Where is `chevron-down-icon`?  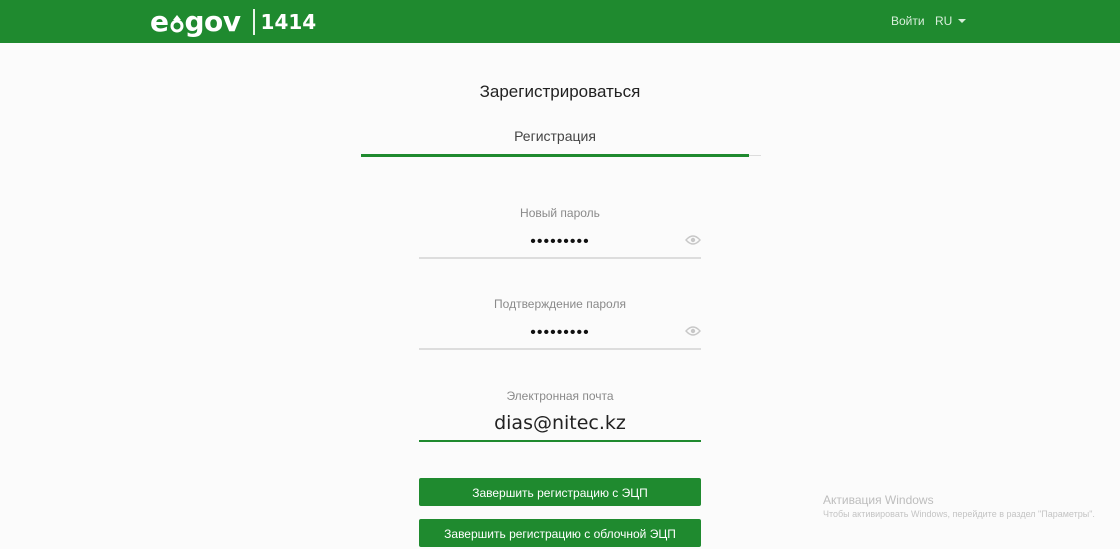 chevron-down-icon is located at coordinates (962, 21).